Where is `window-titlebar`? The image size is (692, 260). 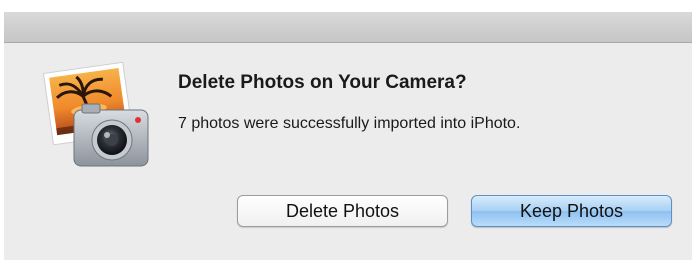 window-titlebar is located at coordinates (348, 27).